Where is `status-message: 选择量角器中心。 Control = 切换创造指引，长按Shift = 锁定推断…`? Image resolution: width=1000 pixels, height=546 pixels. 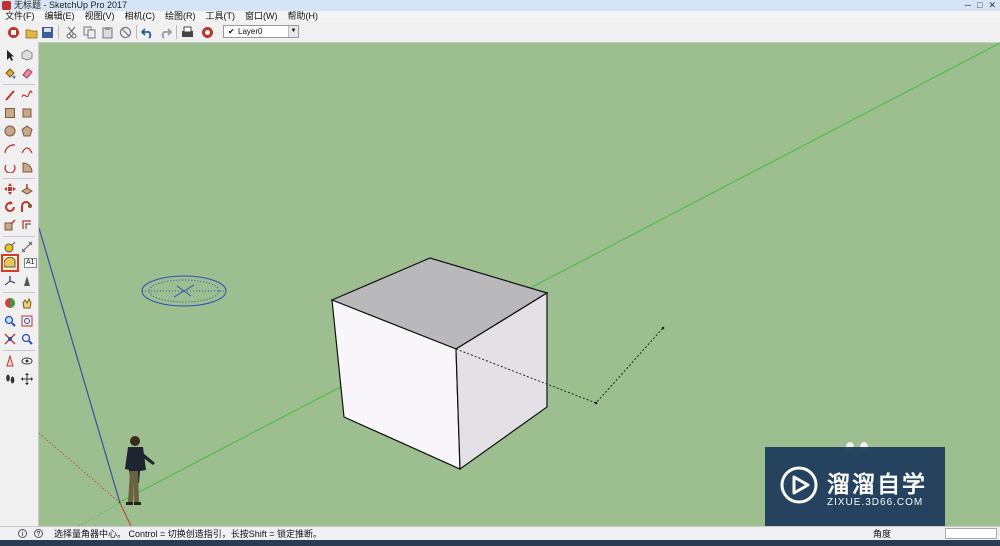 status-message: 选择量角器中心。 Control = 切换创造指引，长按Shift = 锁定推断… is located at coordinates (188, 534).